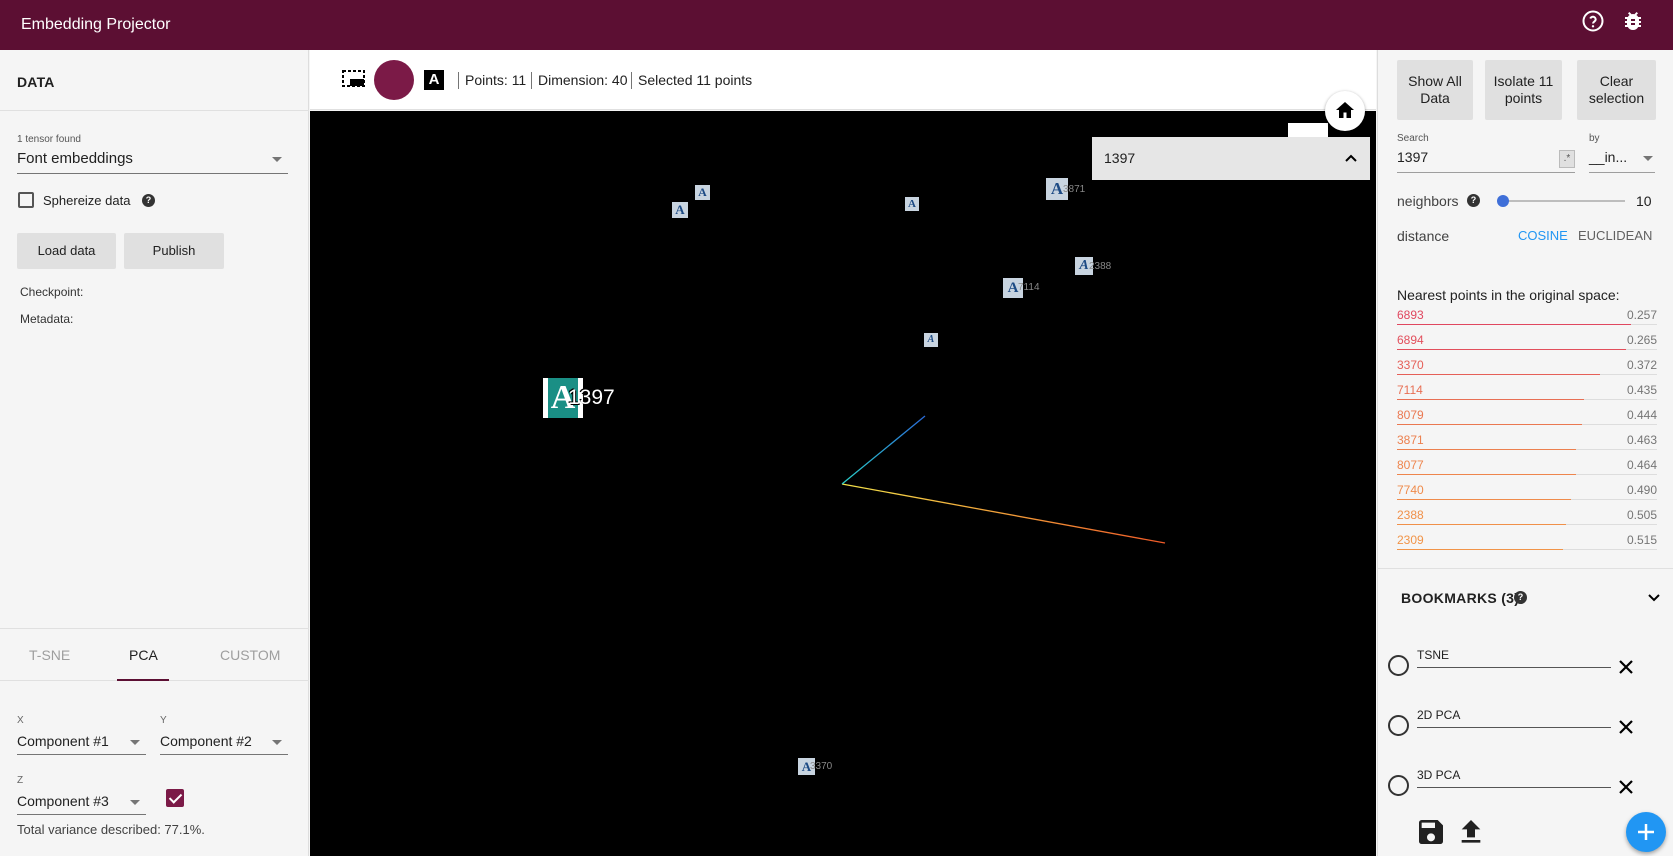 The height and width of the screenshot is (856, 1673). I want to click on metadata-label: Metadata:, so click(47, 319).